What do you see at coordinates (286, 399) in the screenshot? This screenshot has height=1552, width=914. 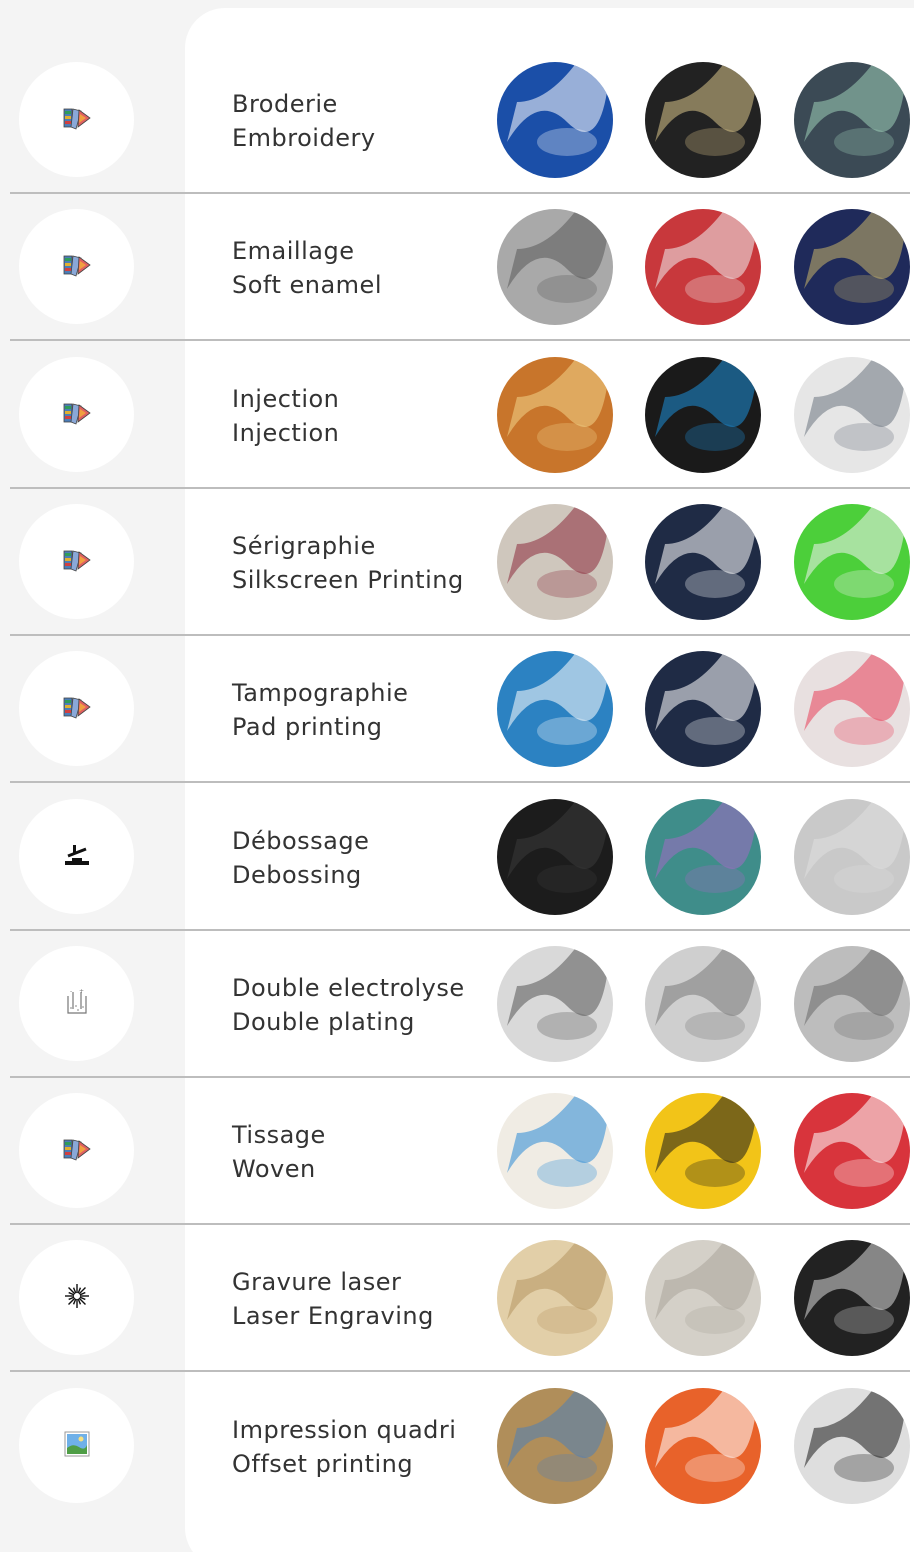 I see `technique-name-fr: Injection` at bounding box center [286, 399].